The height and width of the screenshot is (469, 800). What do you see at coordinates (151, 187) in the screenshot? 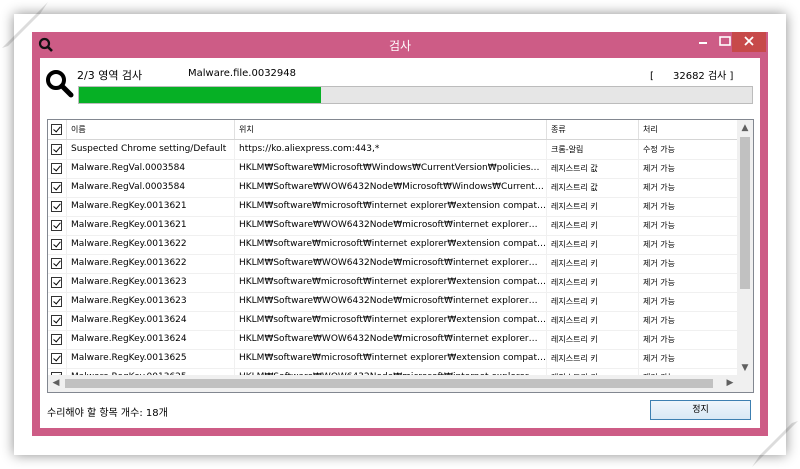
I see `cell-name: Malware.RegVal.0003584` at bounding box center [151, 187].